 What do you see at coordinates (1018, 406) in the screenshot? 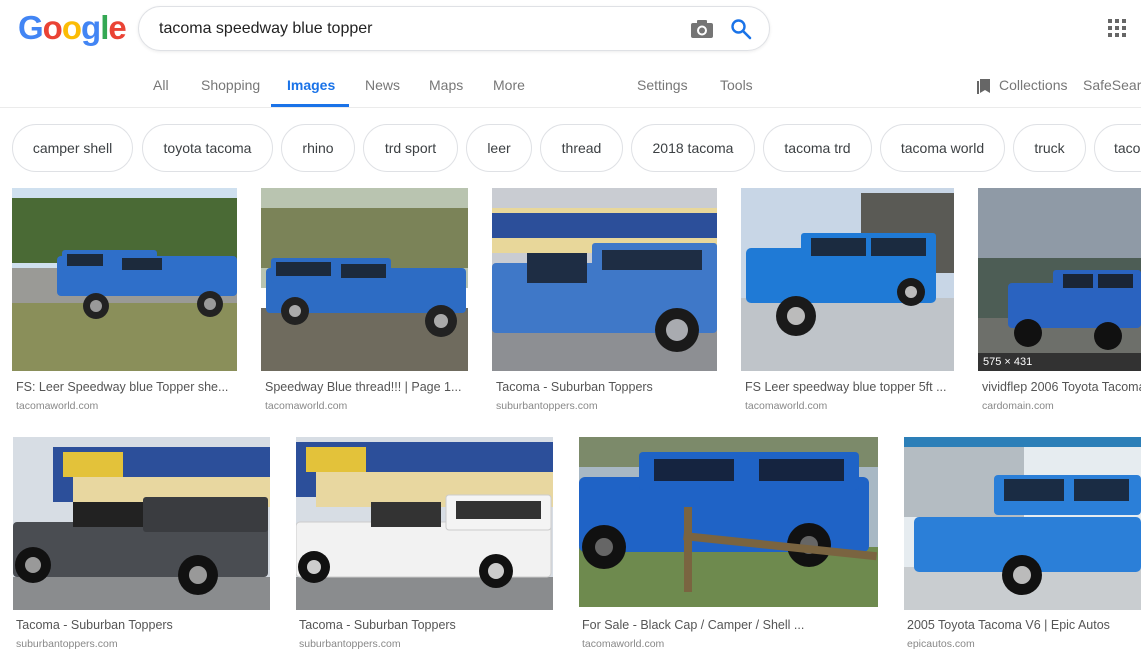
I see `result-site: cardomain.com` at bounding box center [1018, 406].